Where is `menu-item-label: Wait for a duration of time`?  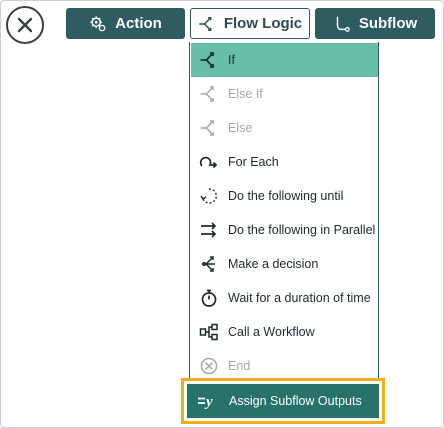
menu-item-label: Wait for a duration of time is located at coordinates (299, 298).